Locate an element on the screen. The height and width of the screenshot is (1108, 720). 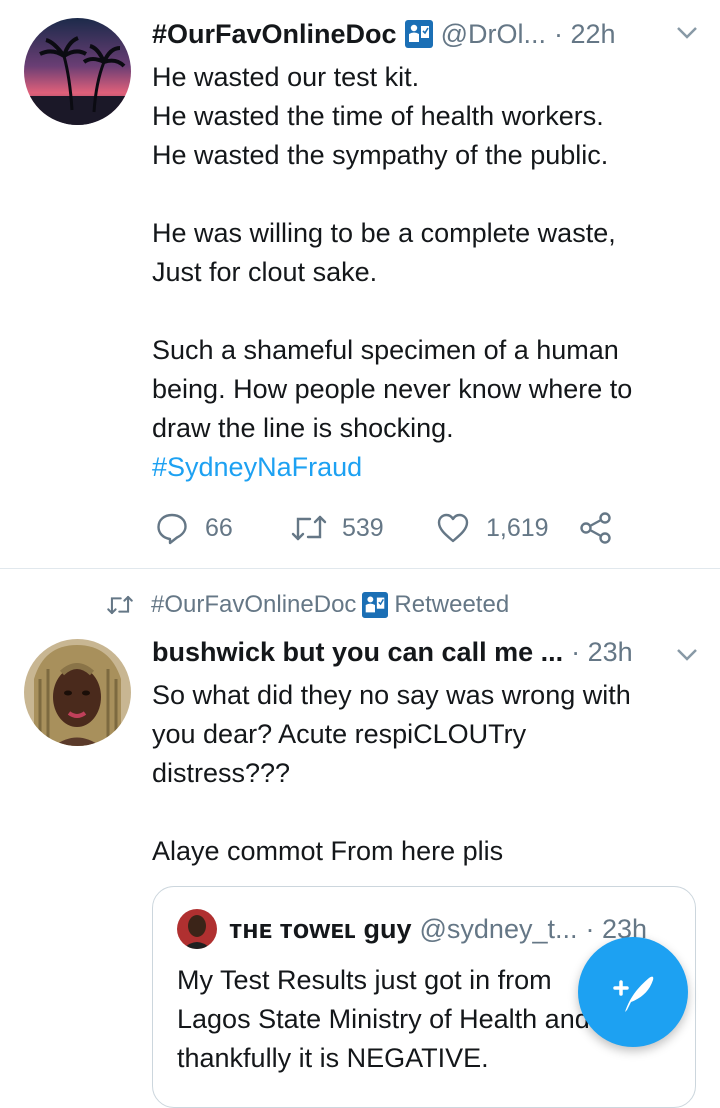
tweet-line: Such a shameful specimen of a human is located at coordinates (385, 350).